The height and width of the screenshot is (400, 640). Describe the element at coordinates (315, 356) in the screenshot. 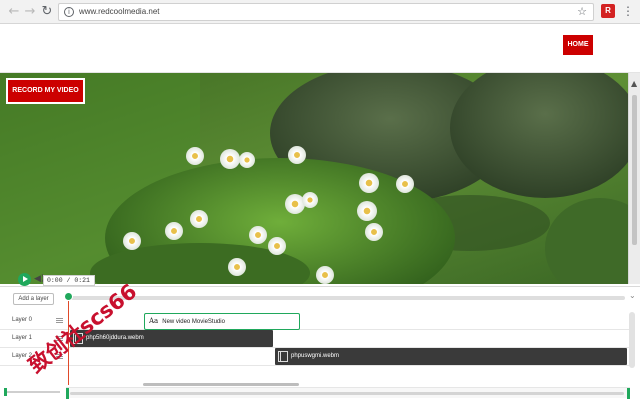

I see `video-clip-label: phpuswgmi.webm` at that location.